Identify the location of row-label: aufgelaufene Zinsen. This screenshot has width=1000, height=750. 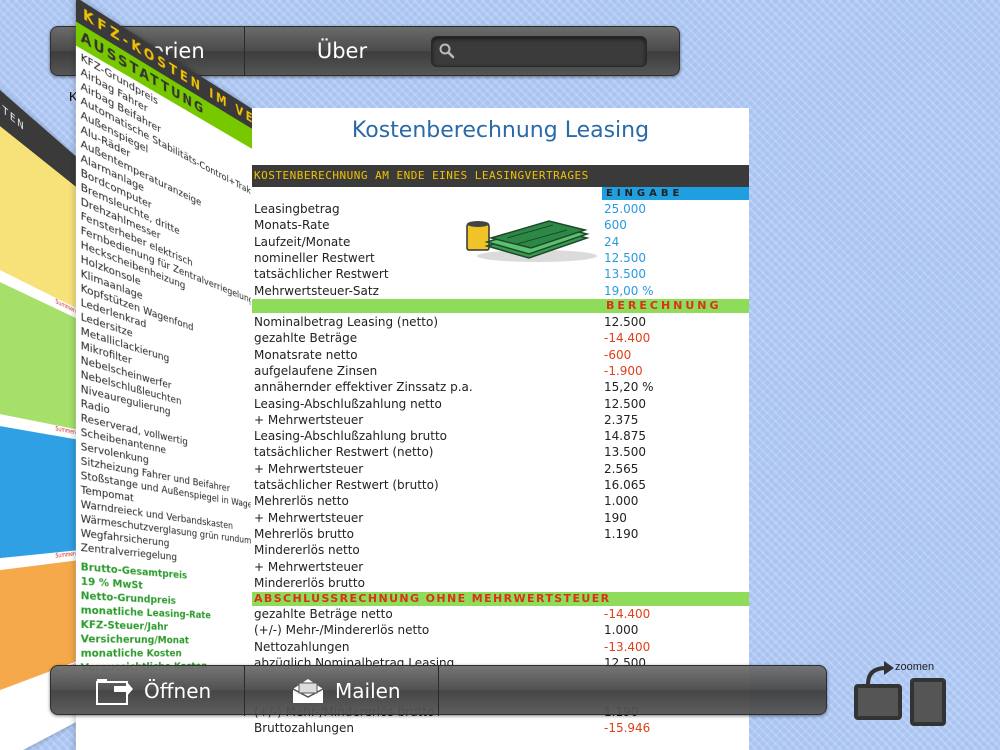
(316, 370).